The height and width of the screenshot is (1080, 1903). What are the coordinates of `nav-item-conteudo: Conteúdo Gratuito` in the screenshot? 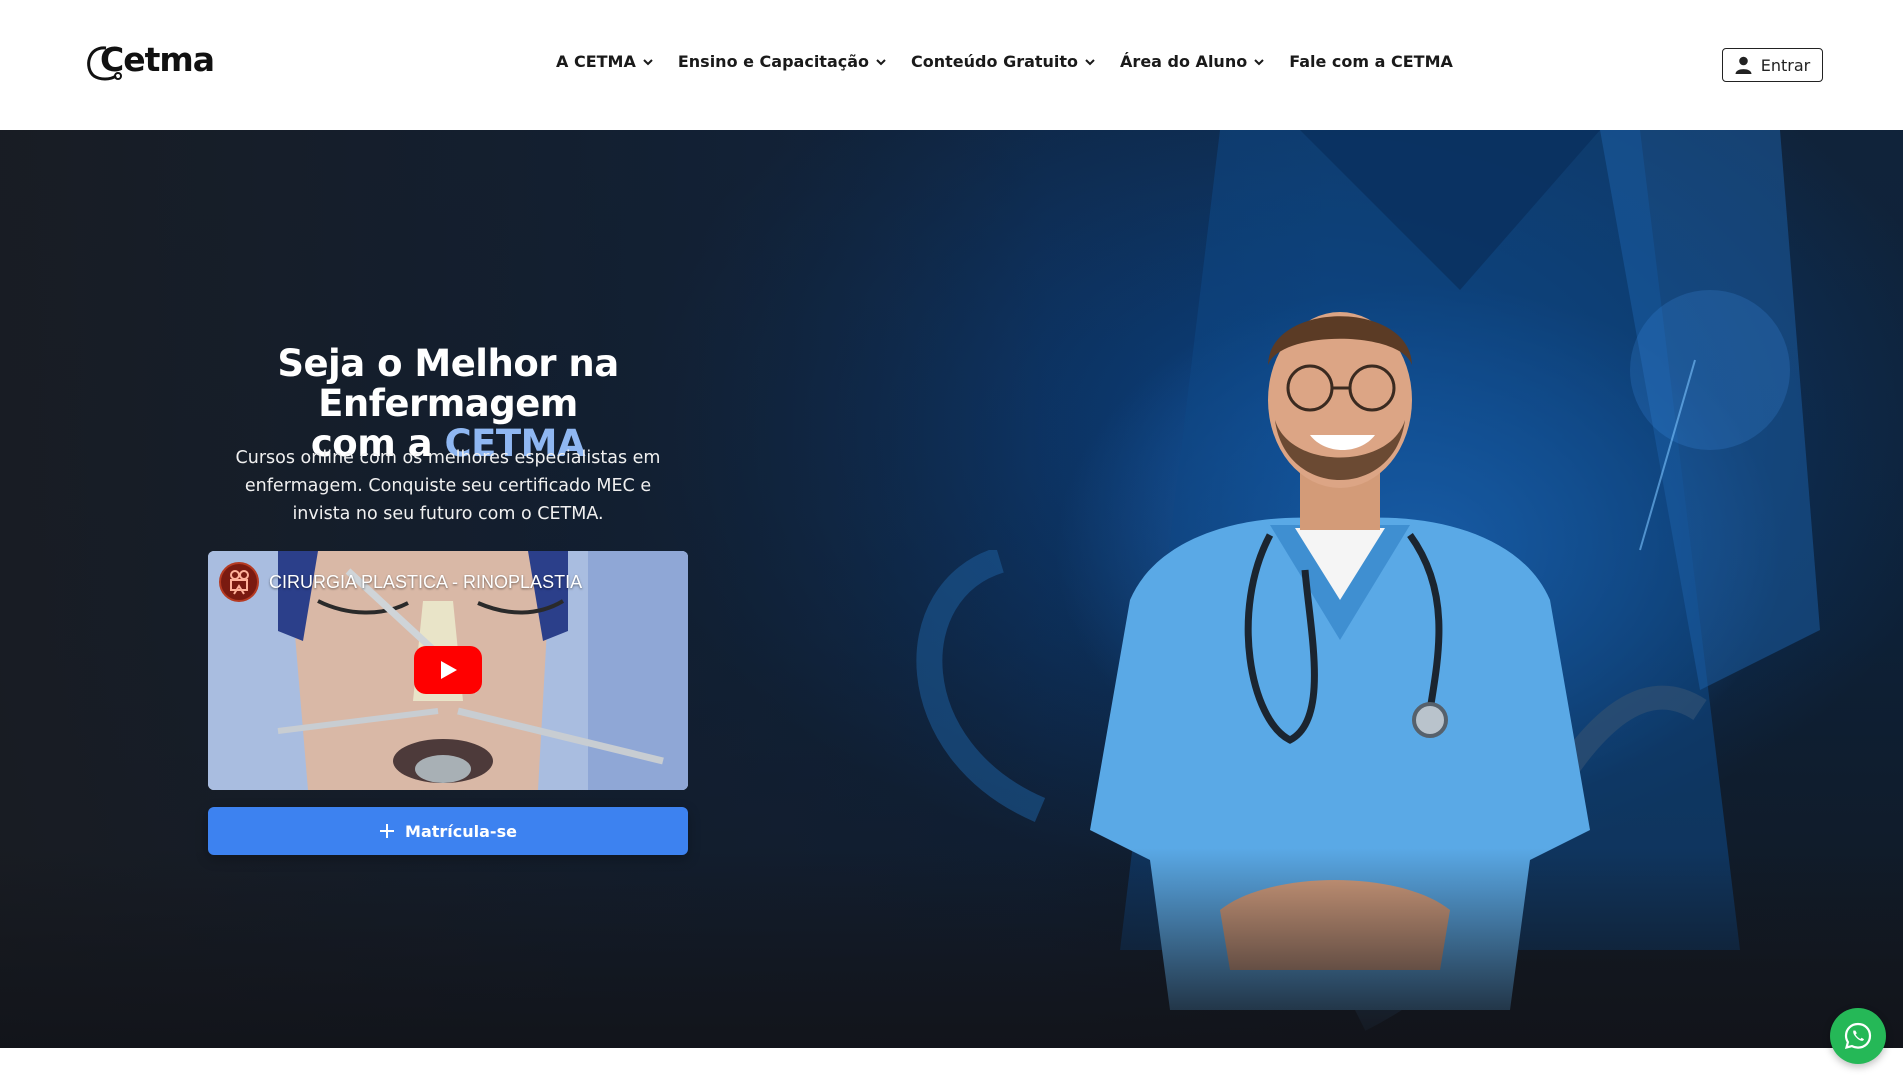 It's located at (1003, 61).